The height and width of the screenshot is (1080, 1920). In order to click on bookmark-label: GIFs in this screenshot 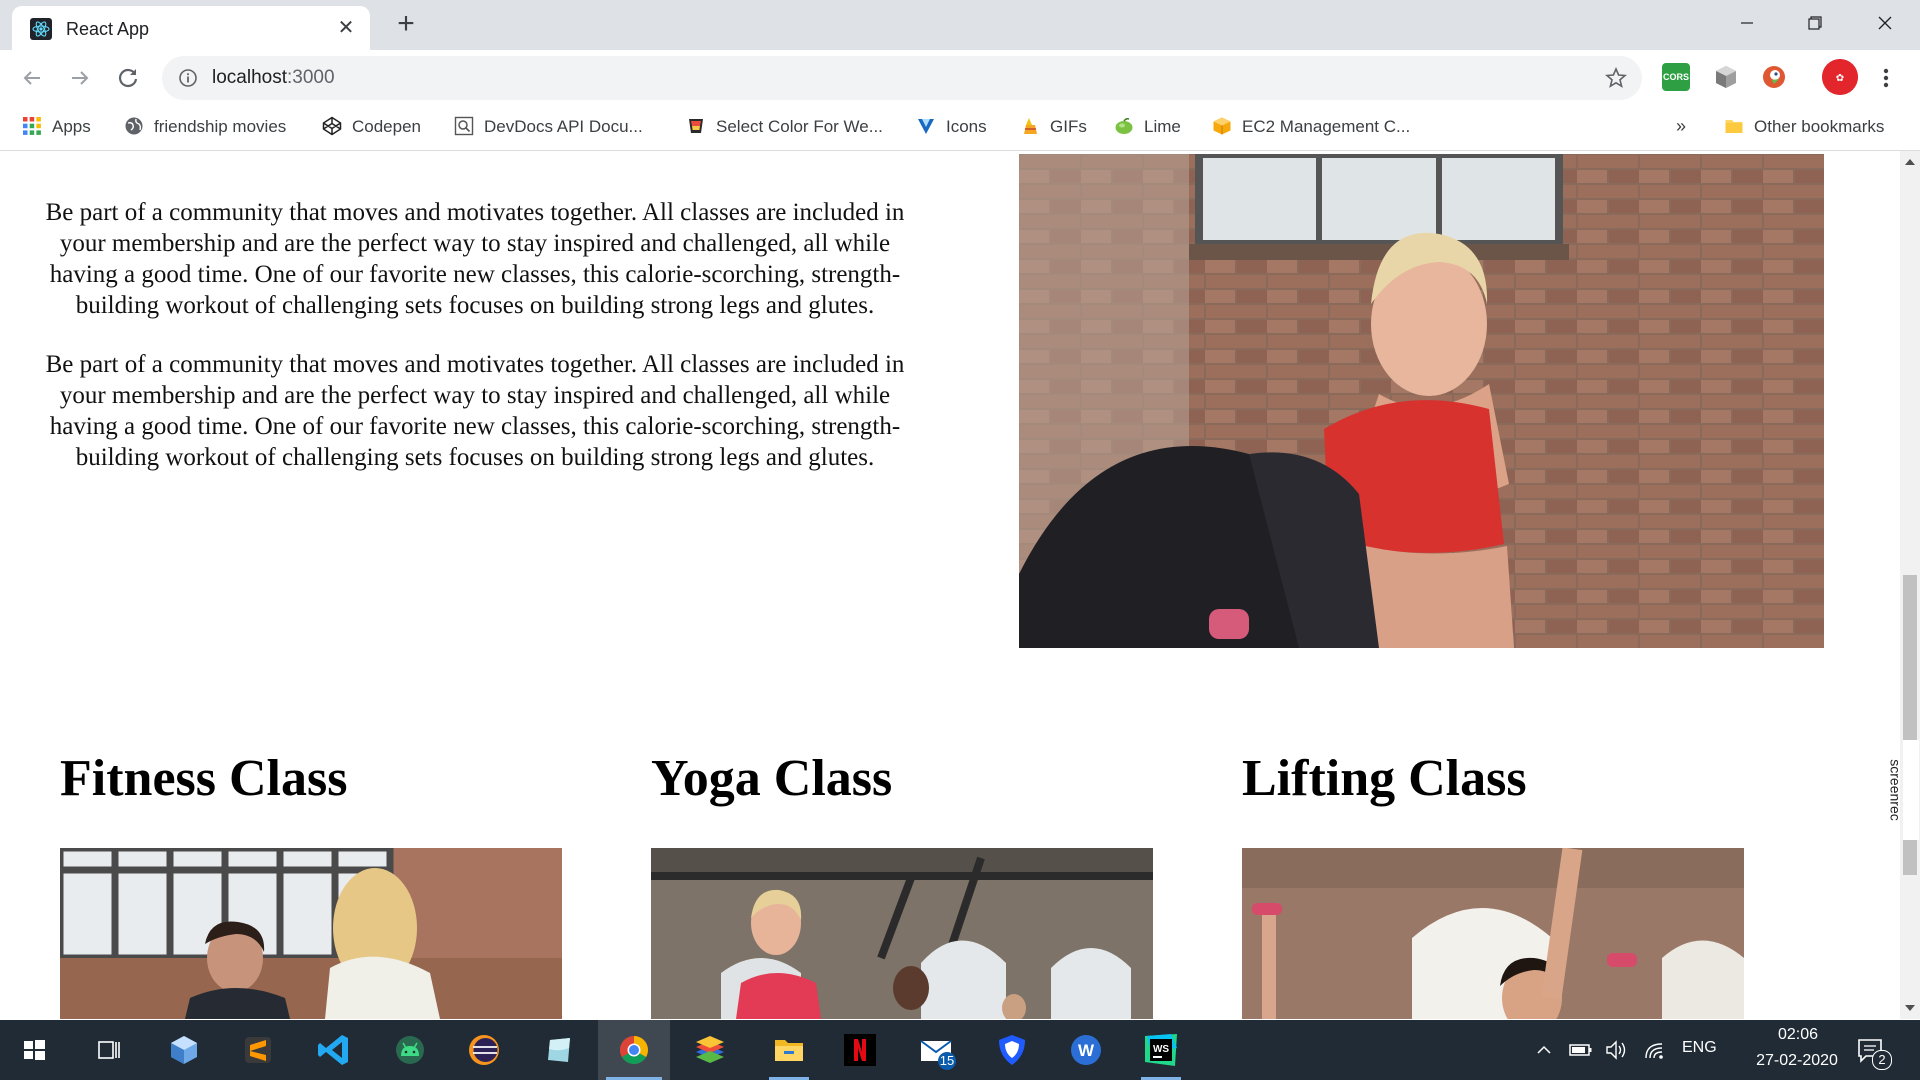, I will do `click(1068, 126)`.